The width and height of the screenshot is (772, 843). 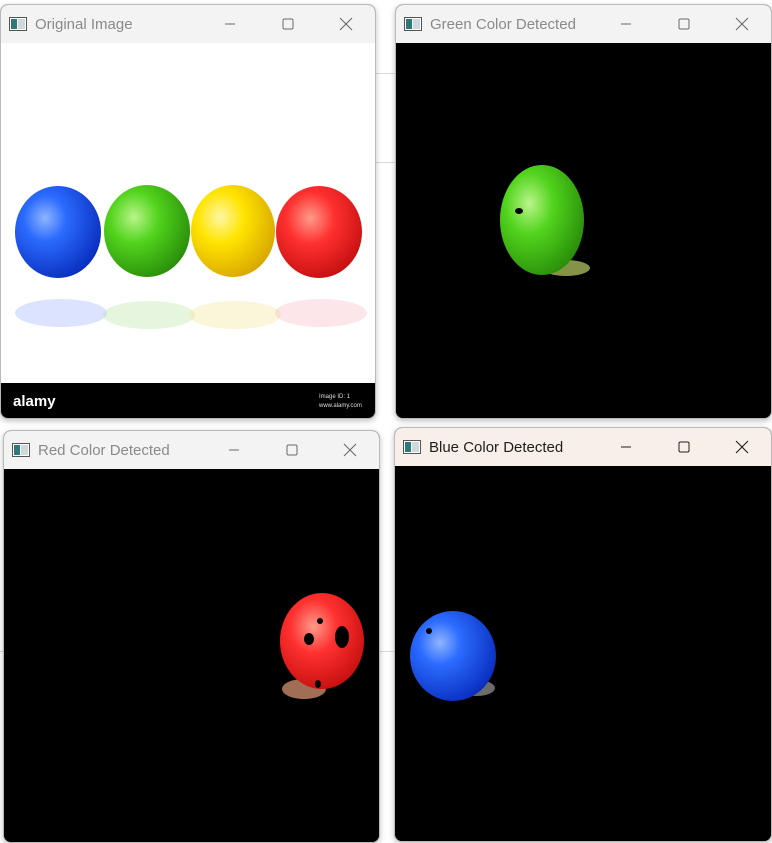 I want to click on window-title: Green Color Detected, so click(x=503, y=24).